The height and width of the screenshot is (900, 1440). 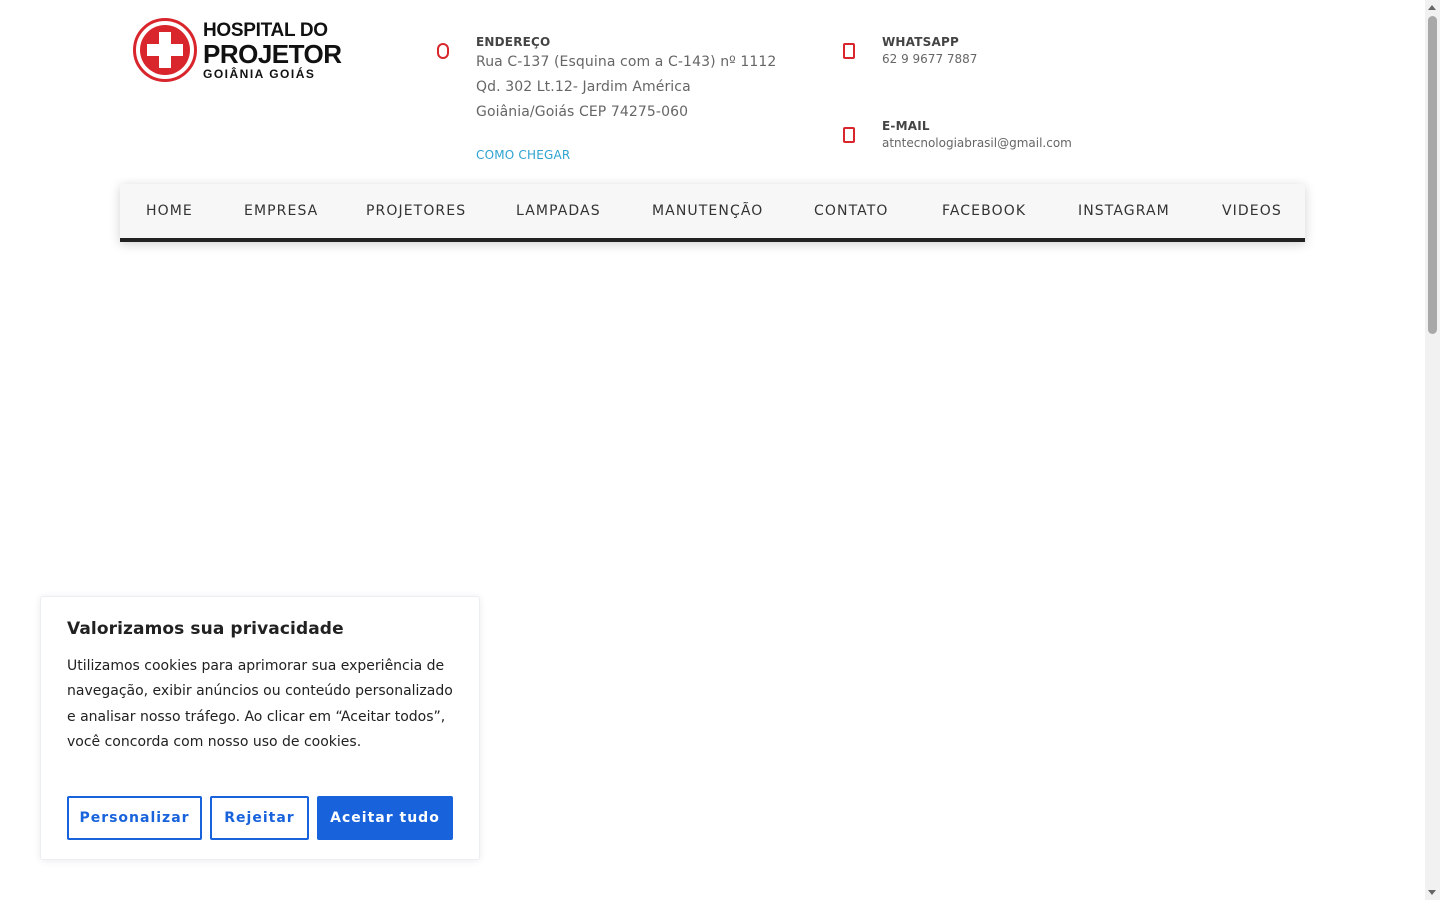 What do you see at coordinates (1252, 211) in the screenshot?
I see `nav-item-videos: VIDEOS` at bounding box center [1252, 211].